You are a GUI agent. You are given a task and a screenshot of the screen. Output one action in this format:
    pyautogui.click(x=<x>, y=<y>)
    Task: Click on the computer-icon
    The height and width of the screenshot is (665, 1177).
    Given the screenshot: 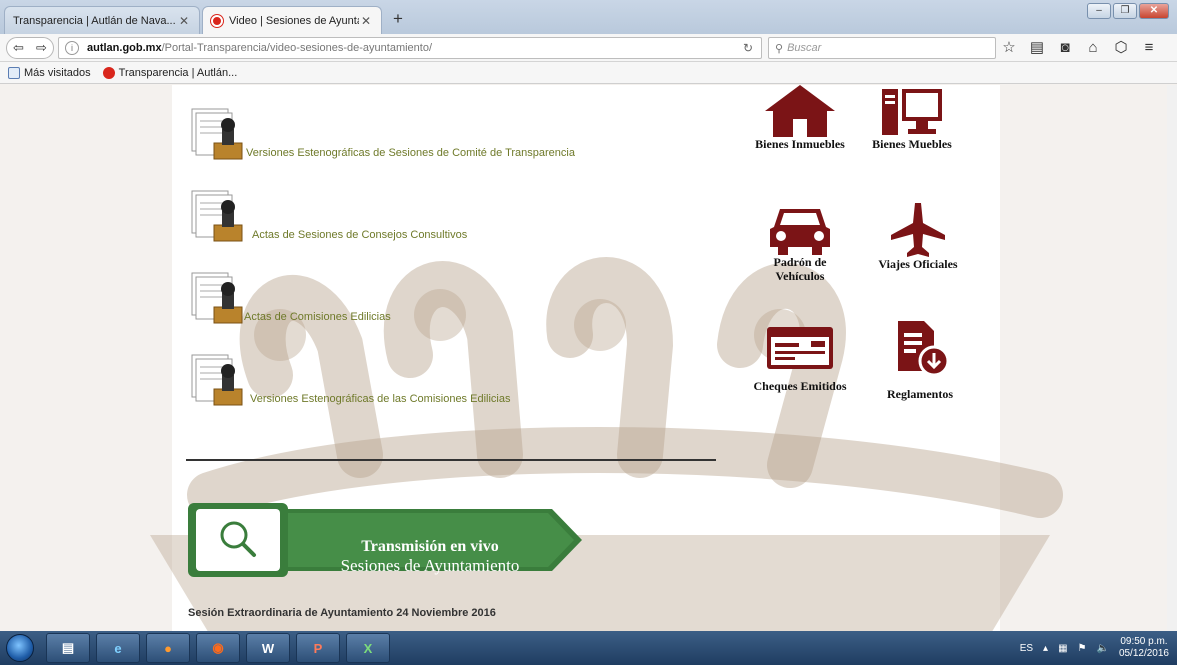 What is the action you would take?
    pyautogui.click(x=912, y=112)
    